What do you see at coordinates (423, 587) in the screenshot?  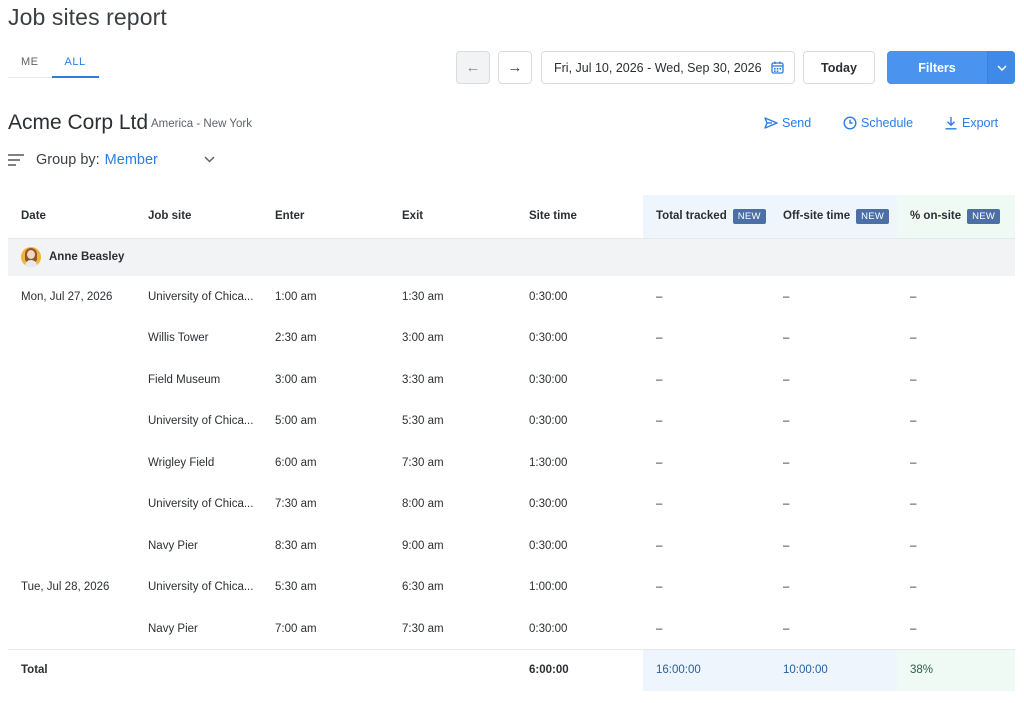 I see `cell-exit: 6:30 am` at bounding box center [423, 587].